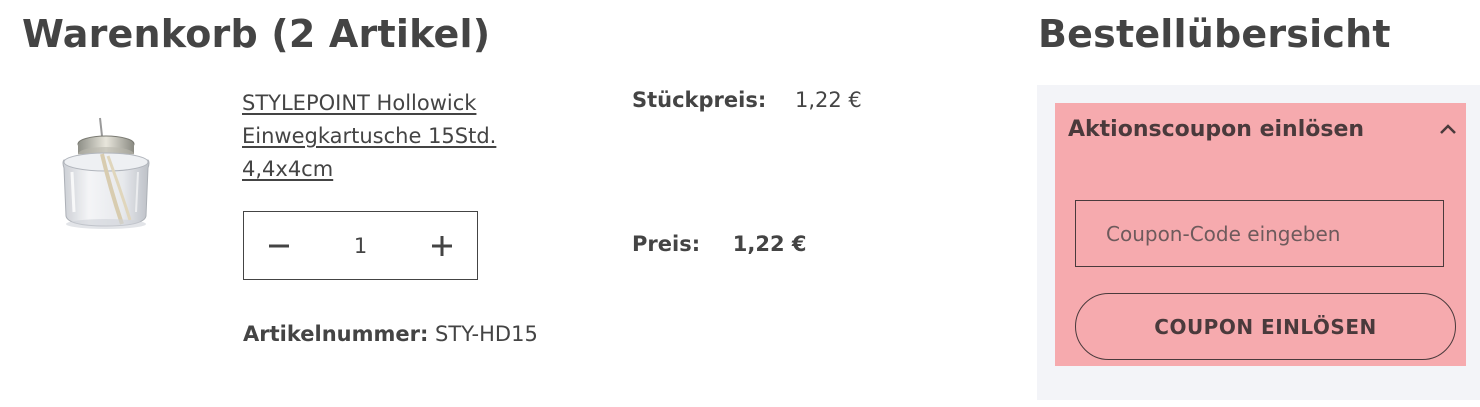  What do you see at coordinates (769, 244) in the screenshot?
I see `price-value: 1,22 €` at bounding box center [769, 244].